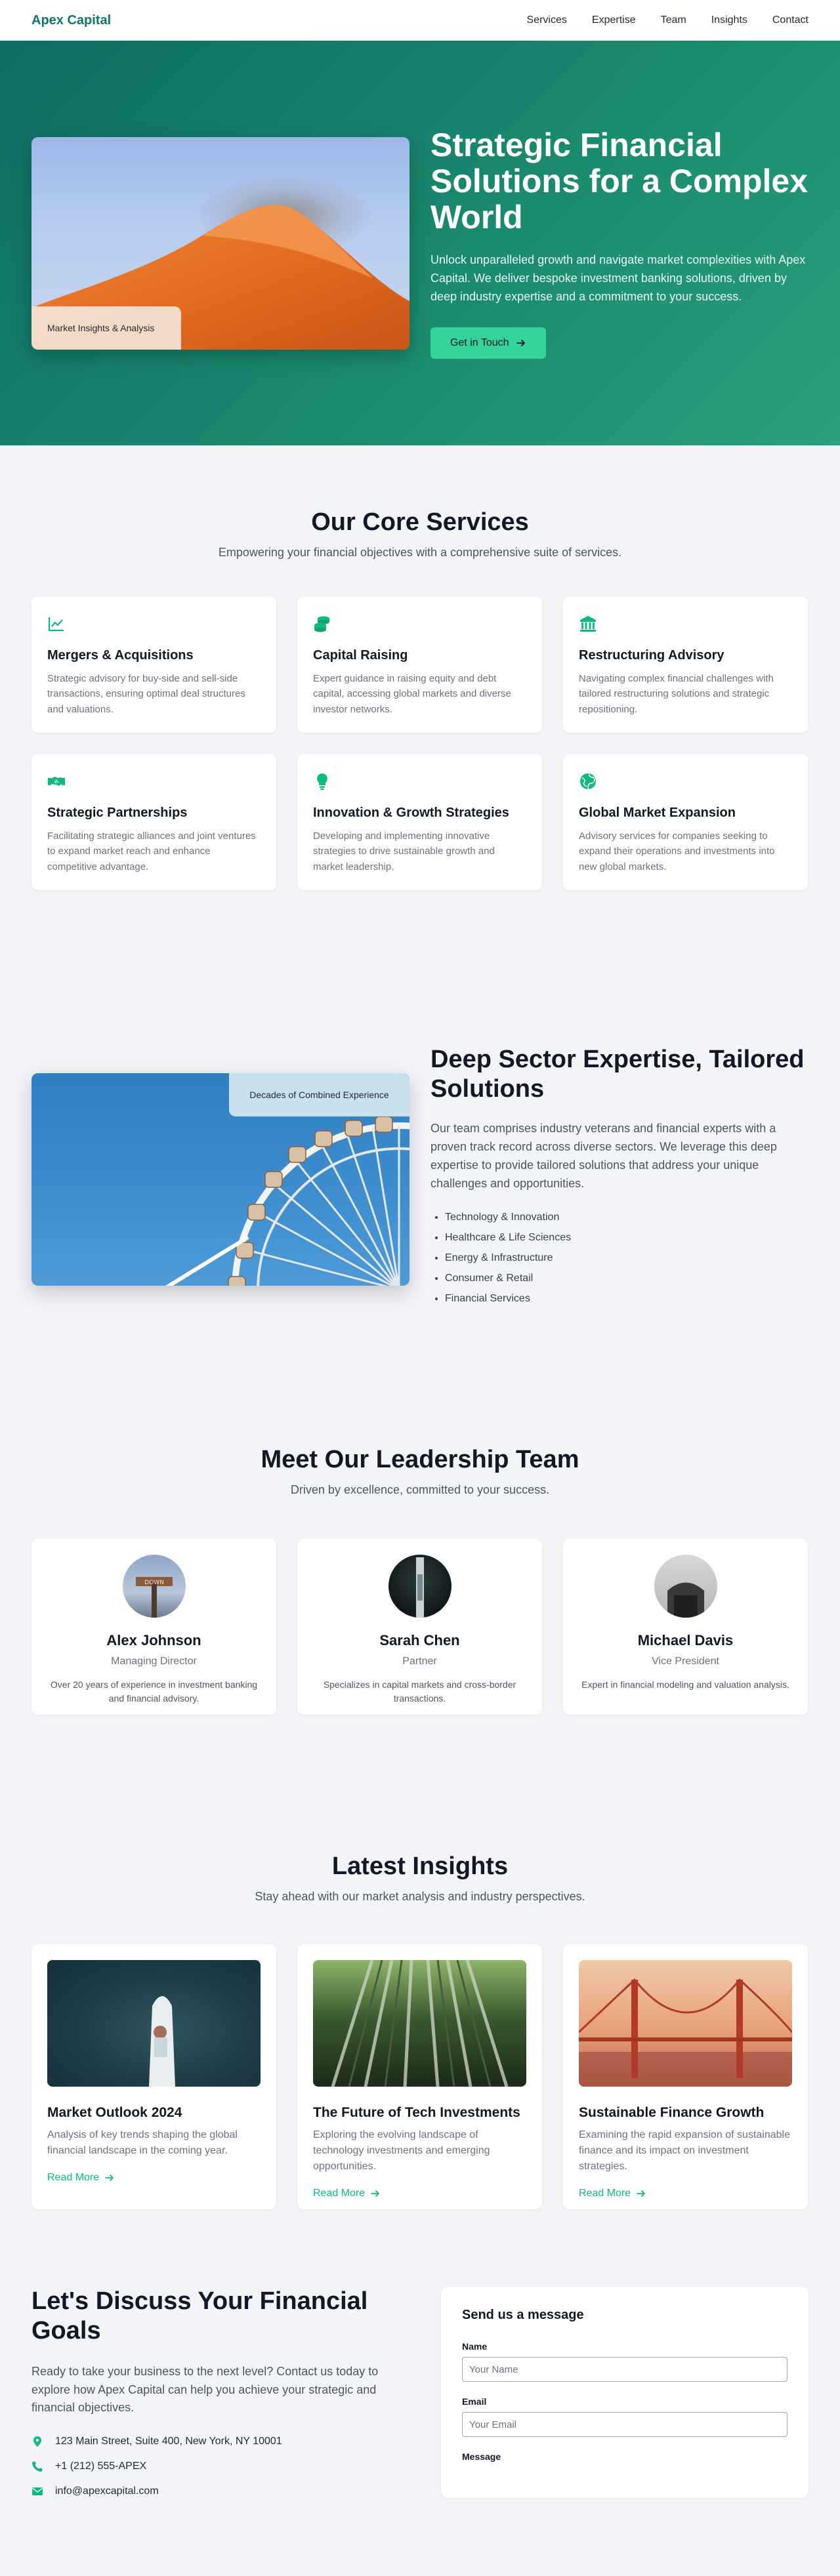  Describe the element at coordinates (106, 328) in the screenshot. I see `hero-image-caption: Market Insights & Analysis` at that location.